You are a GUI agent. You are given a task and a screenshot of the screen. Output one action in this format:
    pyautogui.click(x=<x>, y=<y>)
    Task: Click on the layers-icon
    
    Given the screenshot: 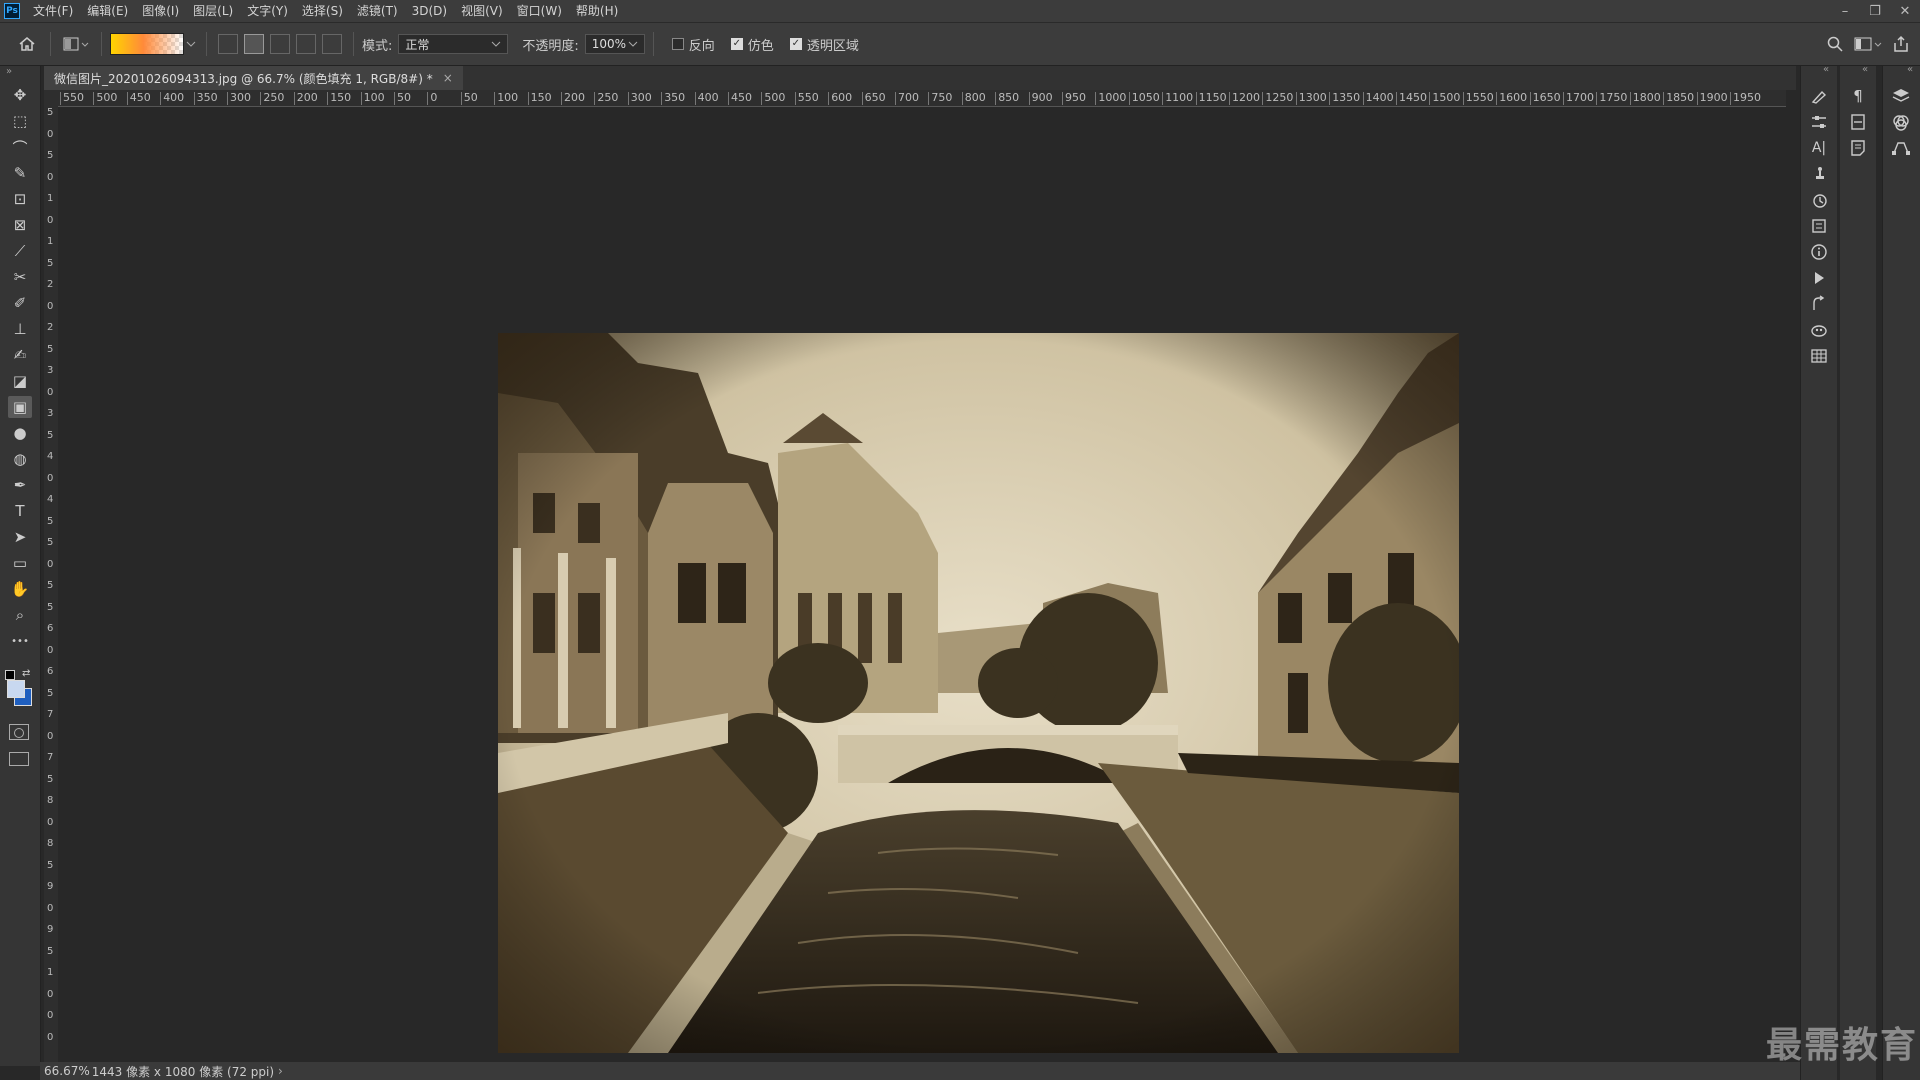 What is the action you would take?
    pyautogui.click(x=1901, y=96)
    